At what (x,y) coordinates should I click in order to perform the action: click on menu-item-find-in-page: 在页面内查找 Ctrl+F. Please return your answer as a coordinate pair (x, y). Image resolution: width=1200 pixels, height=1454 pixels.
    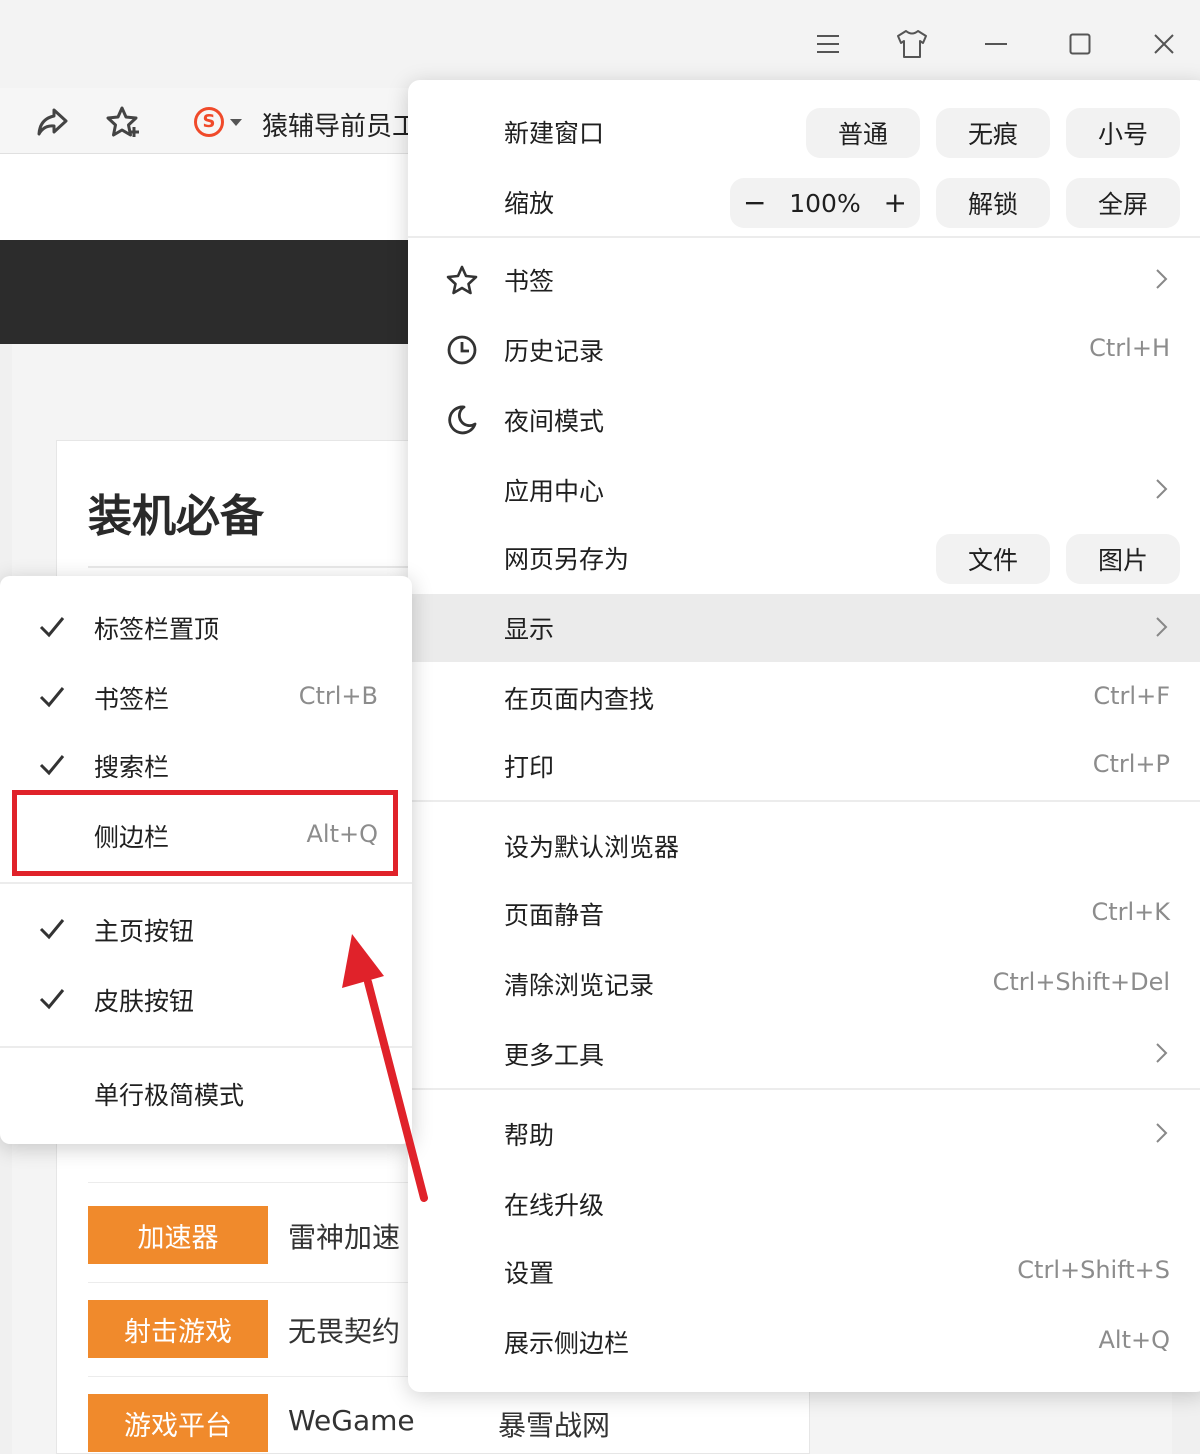
    Looking at the image, I should click on (804, 697).